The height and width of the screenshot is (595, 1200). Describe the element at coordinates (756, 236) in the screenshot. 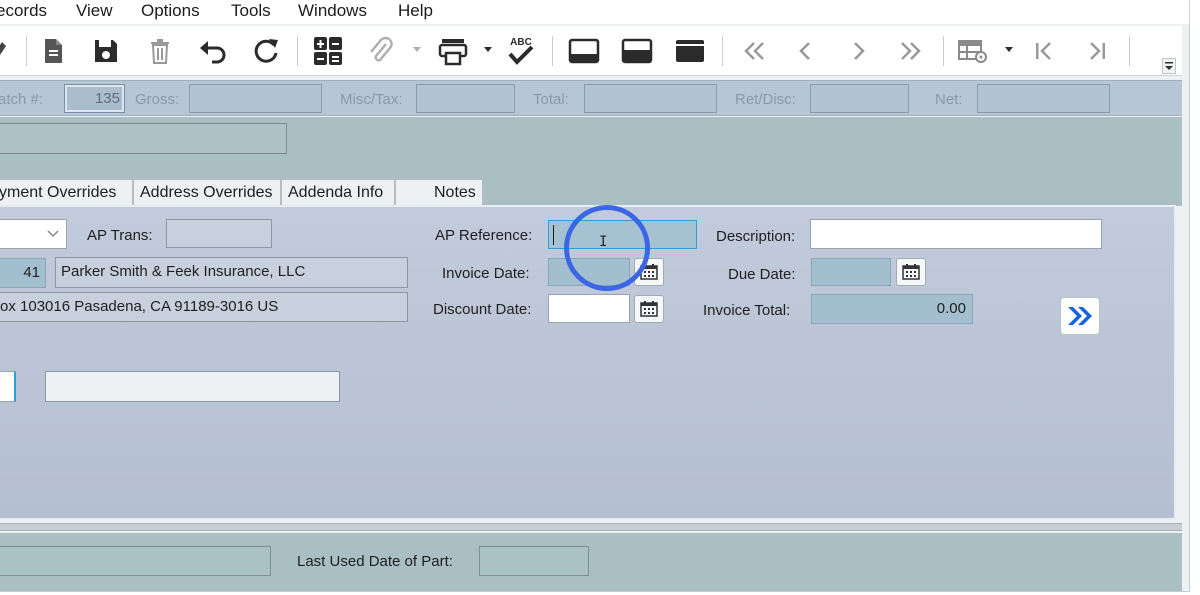

I see `description-label: Description:` at that location.